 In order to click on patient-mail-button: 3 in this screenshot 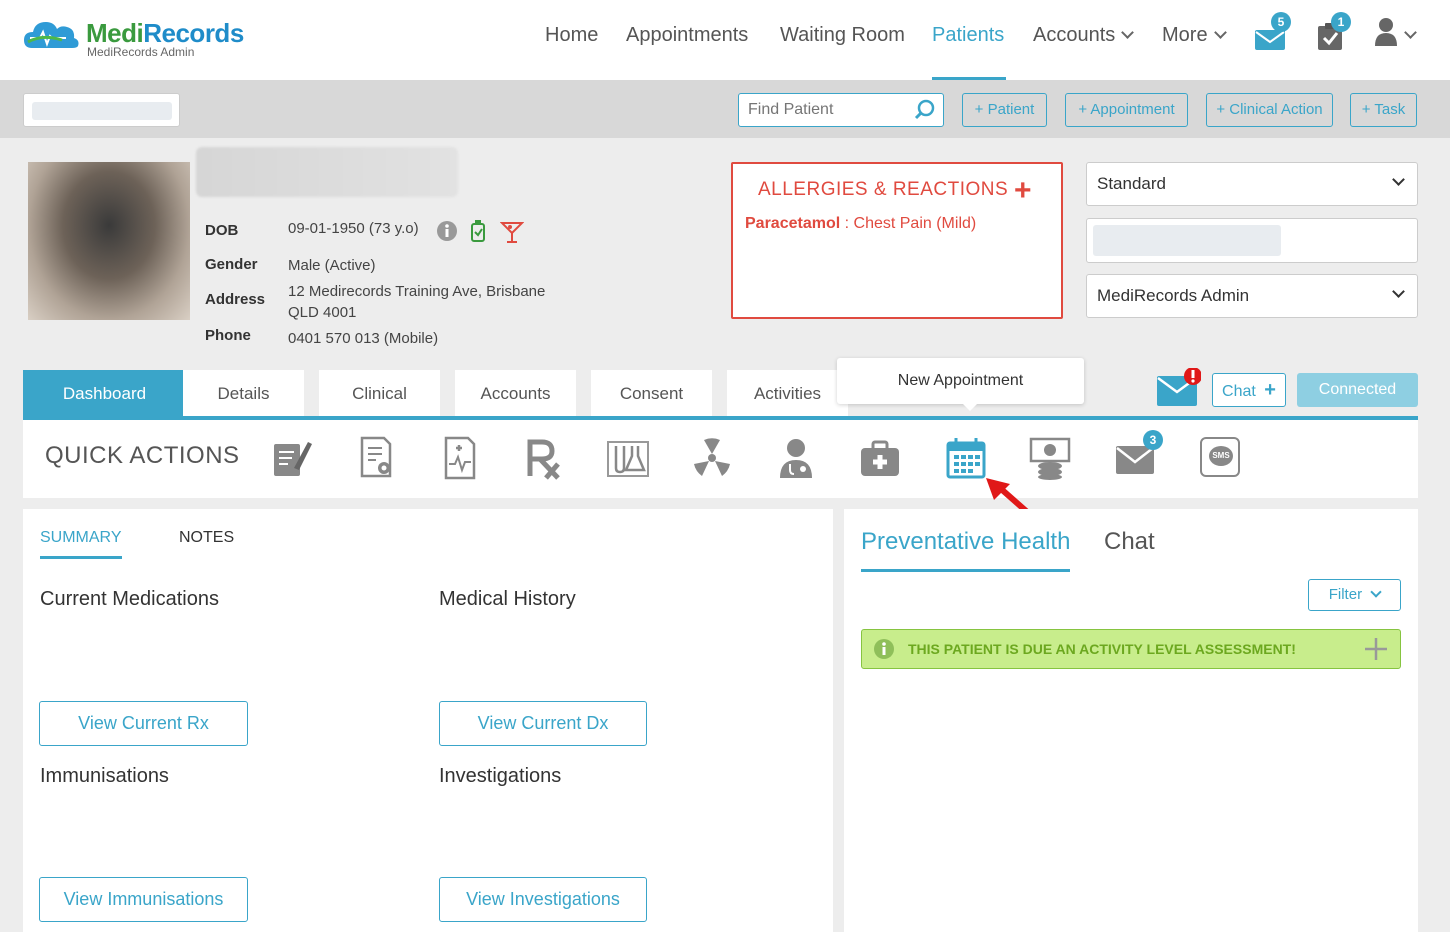, I will do `click(1138, 455)`.